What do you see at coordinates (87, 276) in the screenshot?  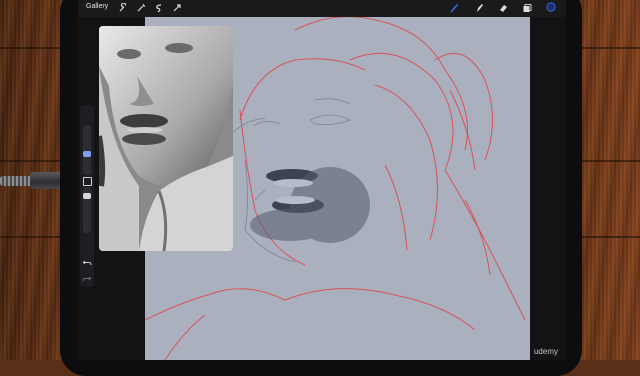 I see `redo-icon` at bounding box center [87, 276].